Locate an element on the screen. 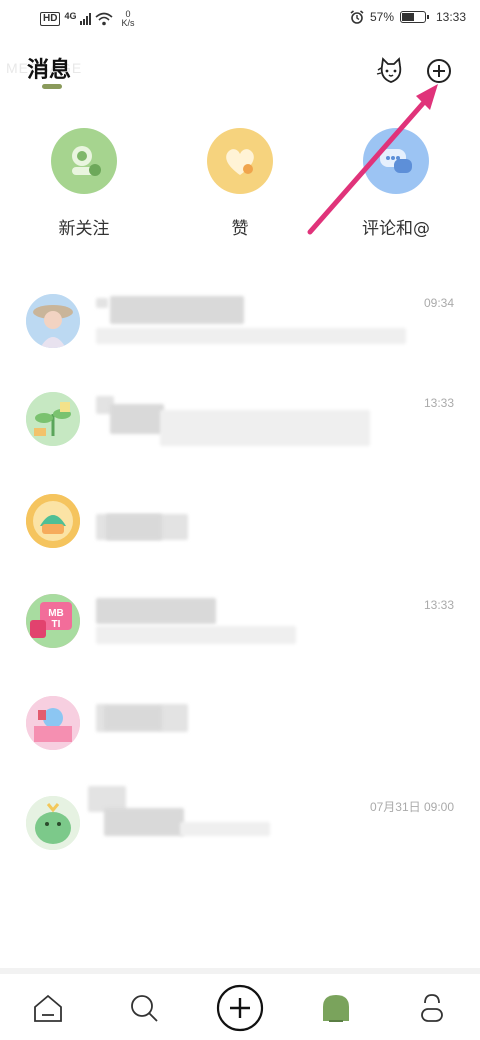 The image size is (480, 1040). battery-percent: 57% is located at coordinates (381, 17).